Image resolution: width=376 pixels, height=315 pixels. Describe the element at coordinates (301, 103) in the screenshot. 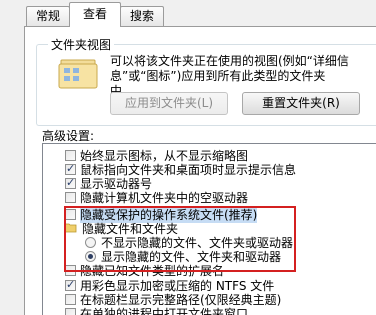

I see `reset-folders-button: 重置文件夹(R)` at that location.